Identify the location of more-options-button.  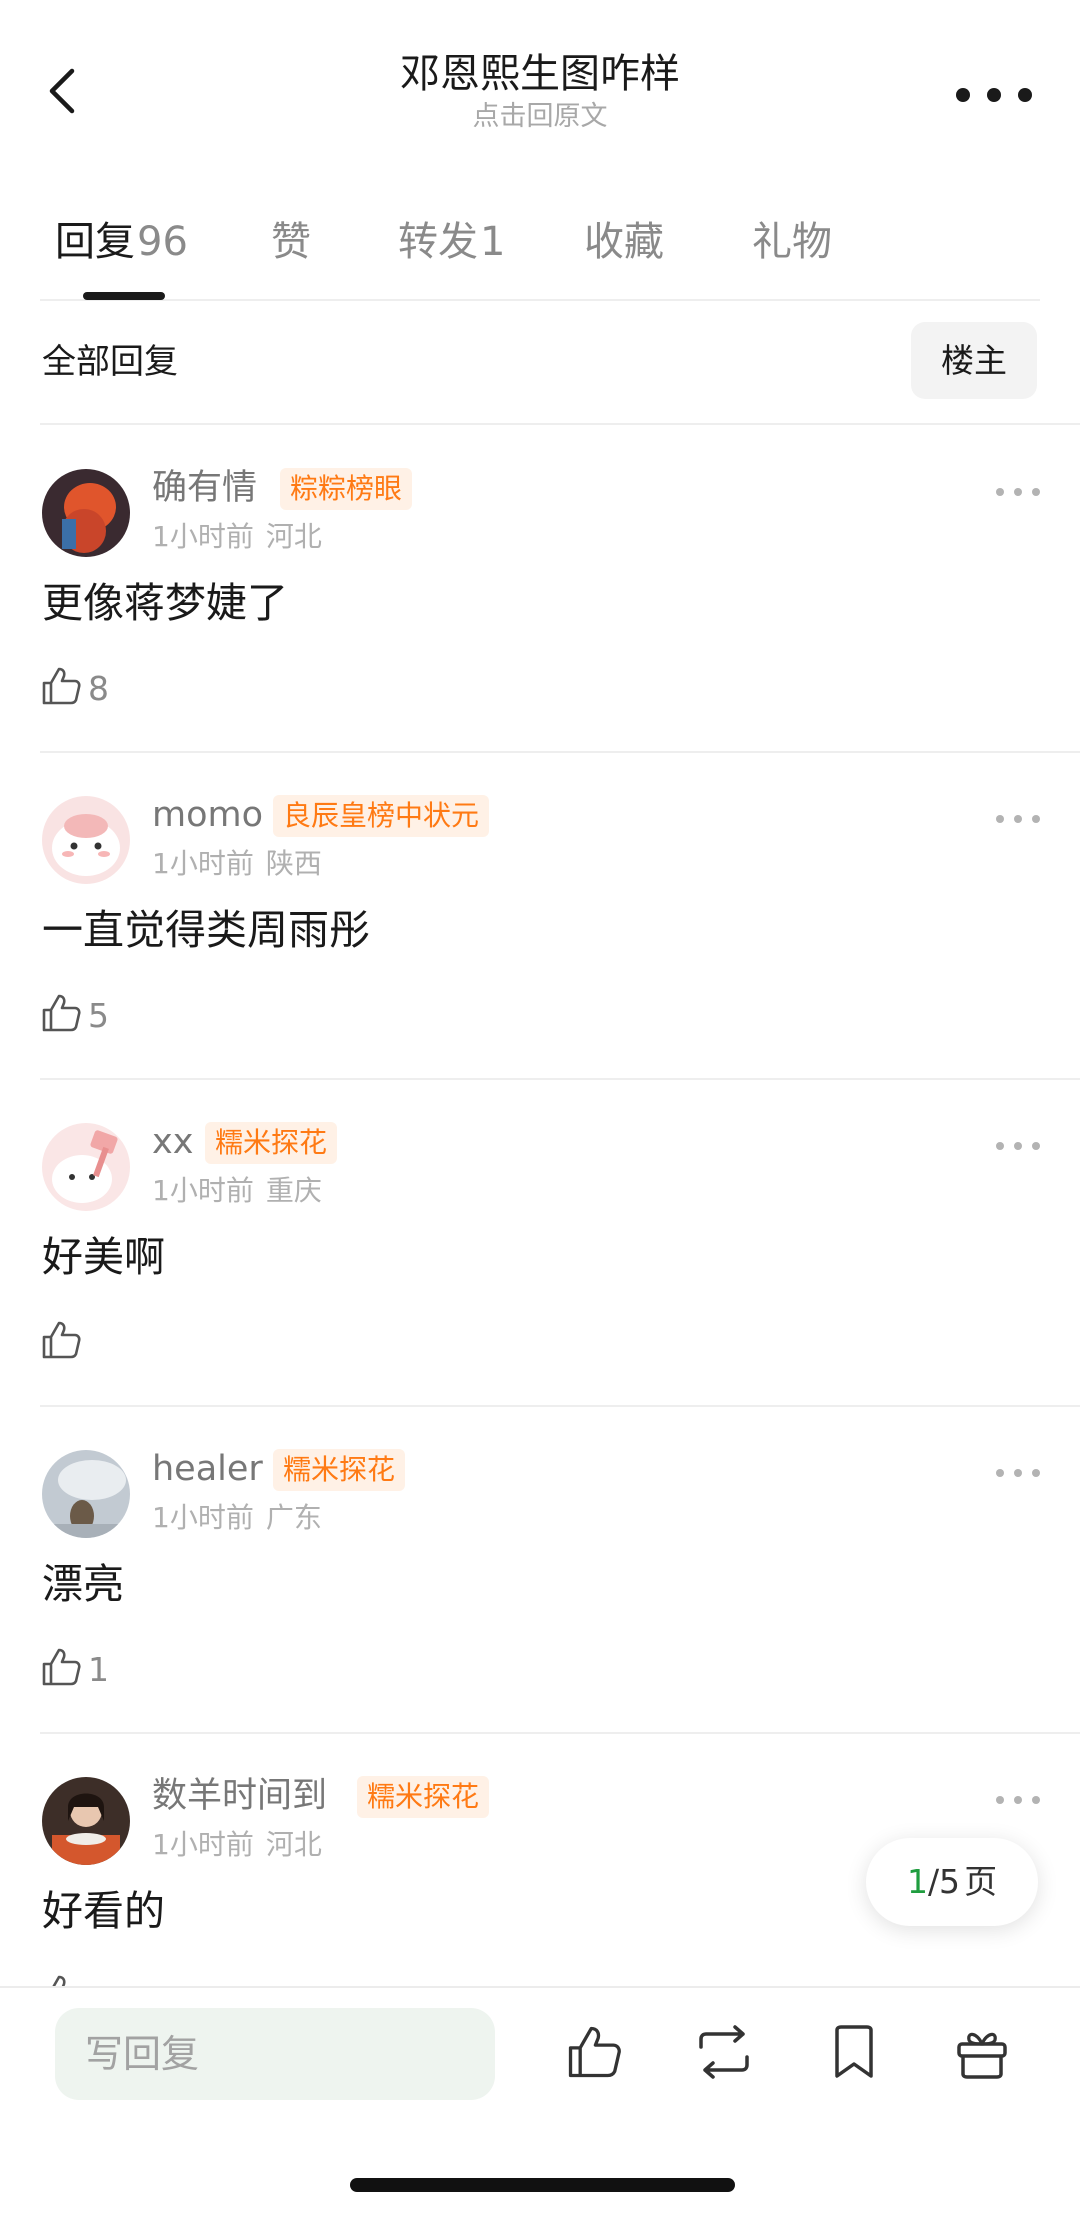
(994, 95).